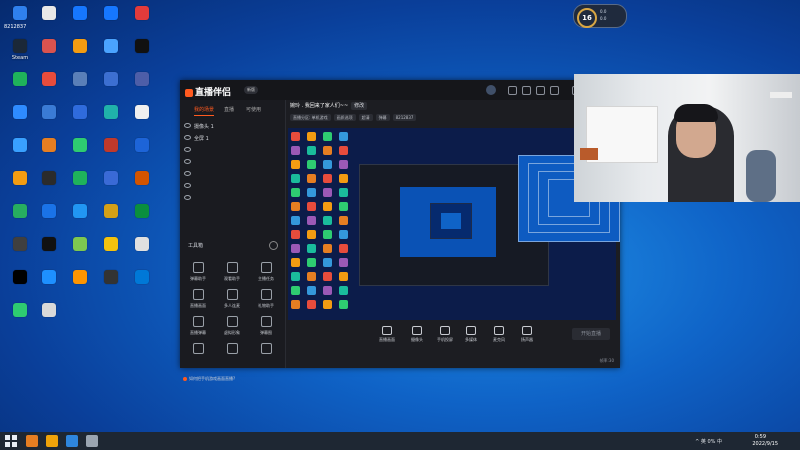  What do you see at coordinates (234, 139) in the screenshot?
I see `source-item: 全屏 1` at bounding box center [234, 139].